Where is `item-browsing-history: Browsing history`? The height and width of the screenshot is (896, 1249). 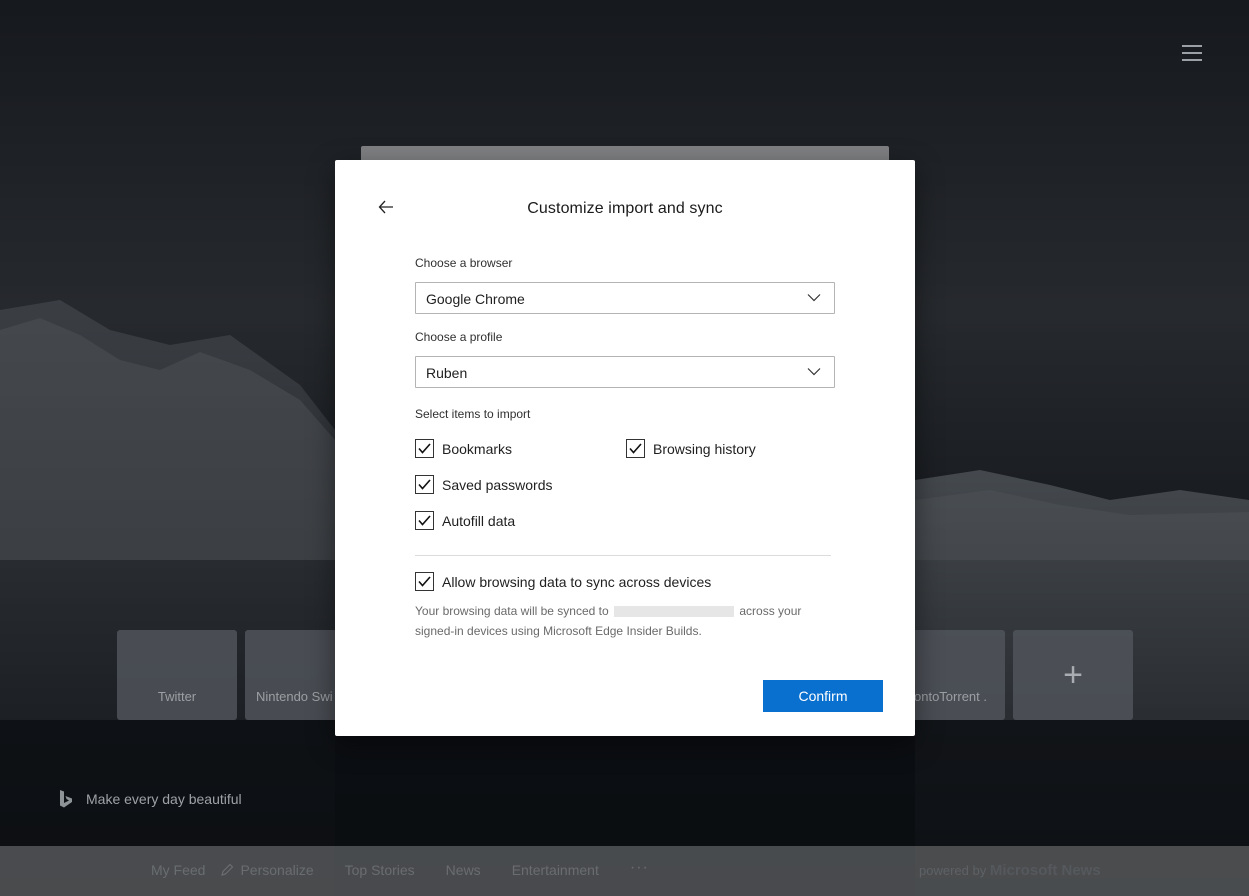 item-browsing-history: Browsing history is located at coordinates (691, 448).